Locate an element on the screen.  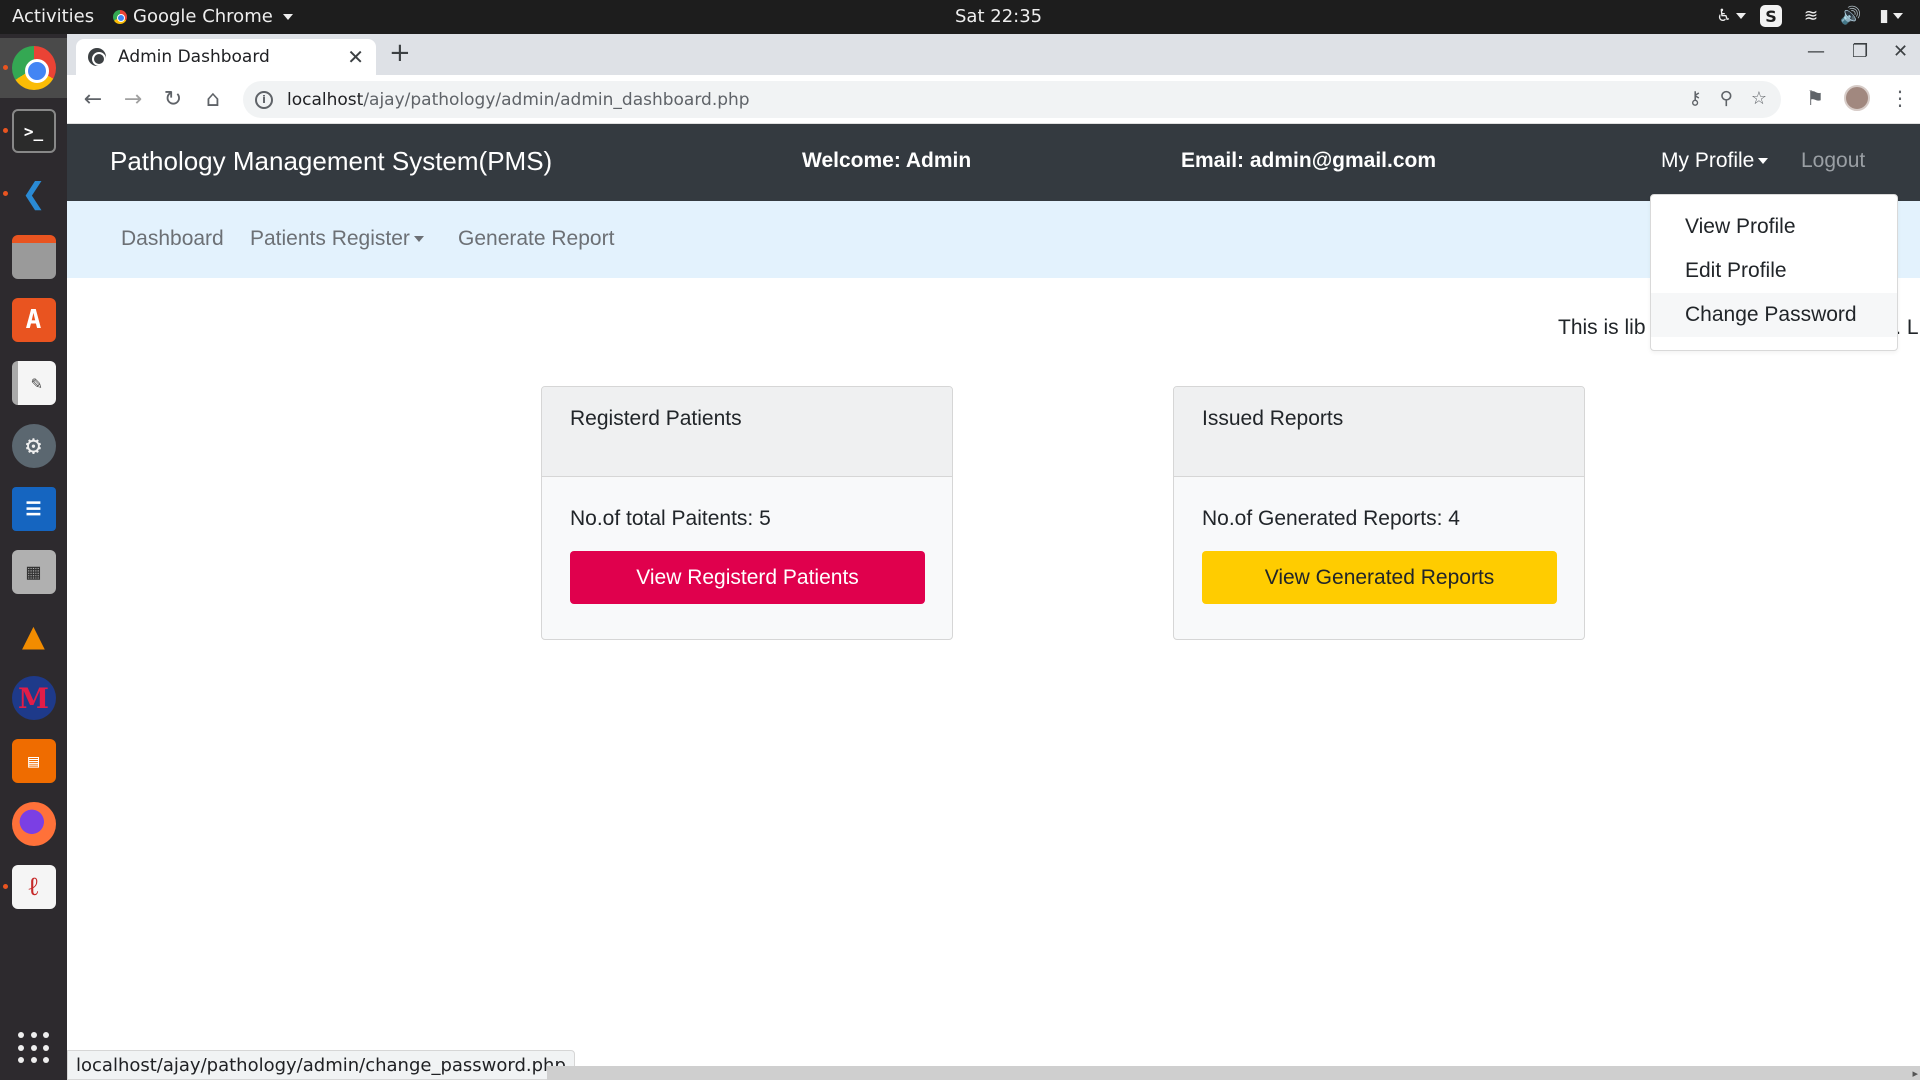
card-header: Registerd Patients is located at coordinates (747, 432).